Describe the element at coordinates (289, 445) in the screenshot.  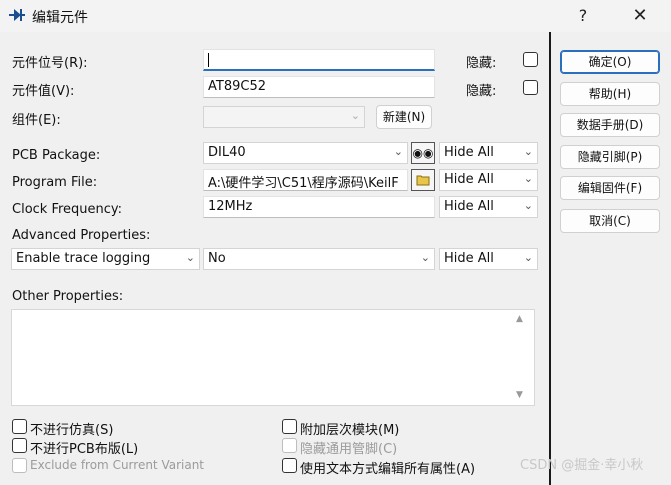
I see `hide-common-pins-checkbox` at that location.